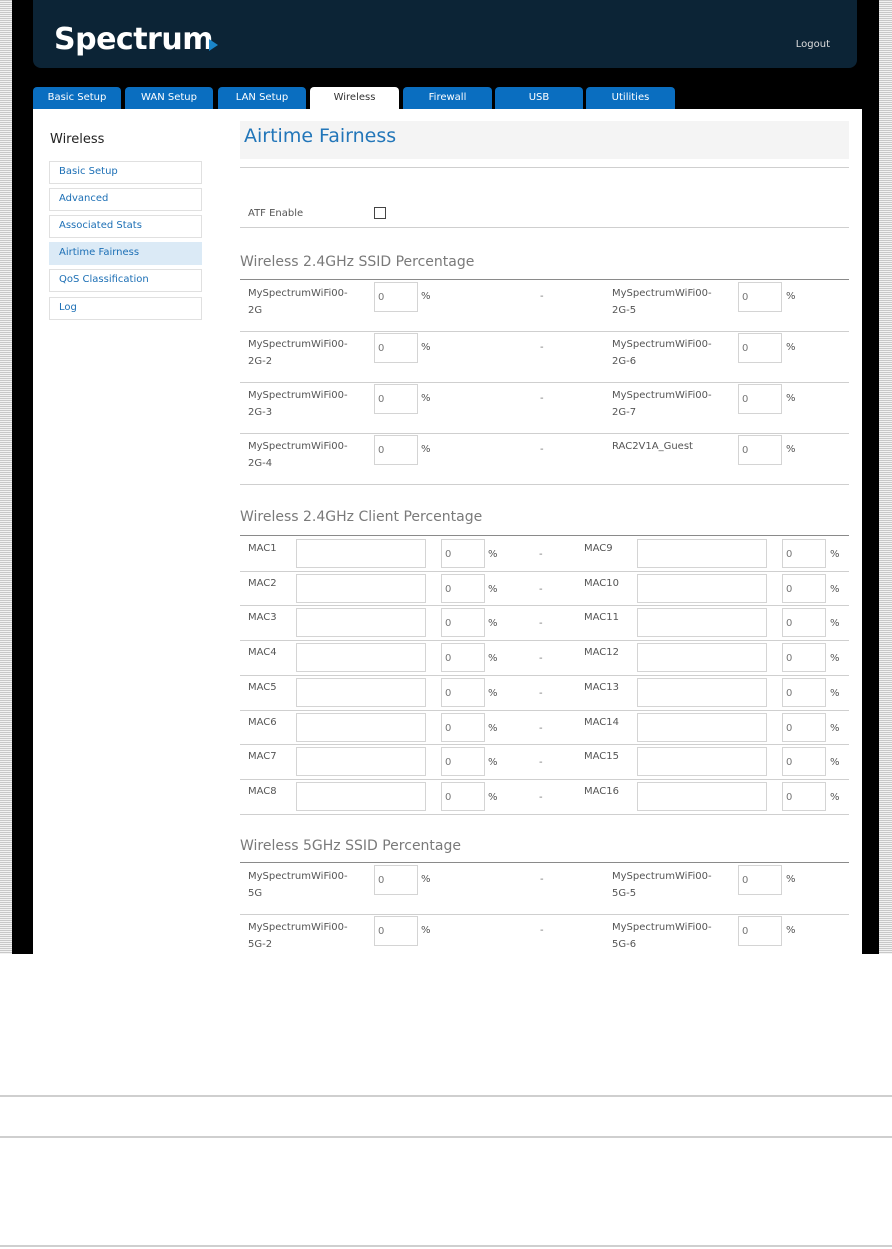  Describe the element at coordinates (598, 548) in the screenshot. I see `mac-label: MAC9` at that location.